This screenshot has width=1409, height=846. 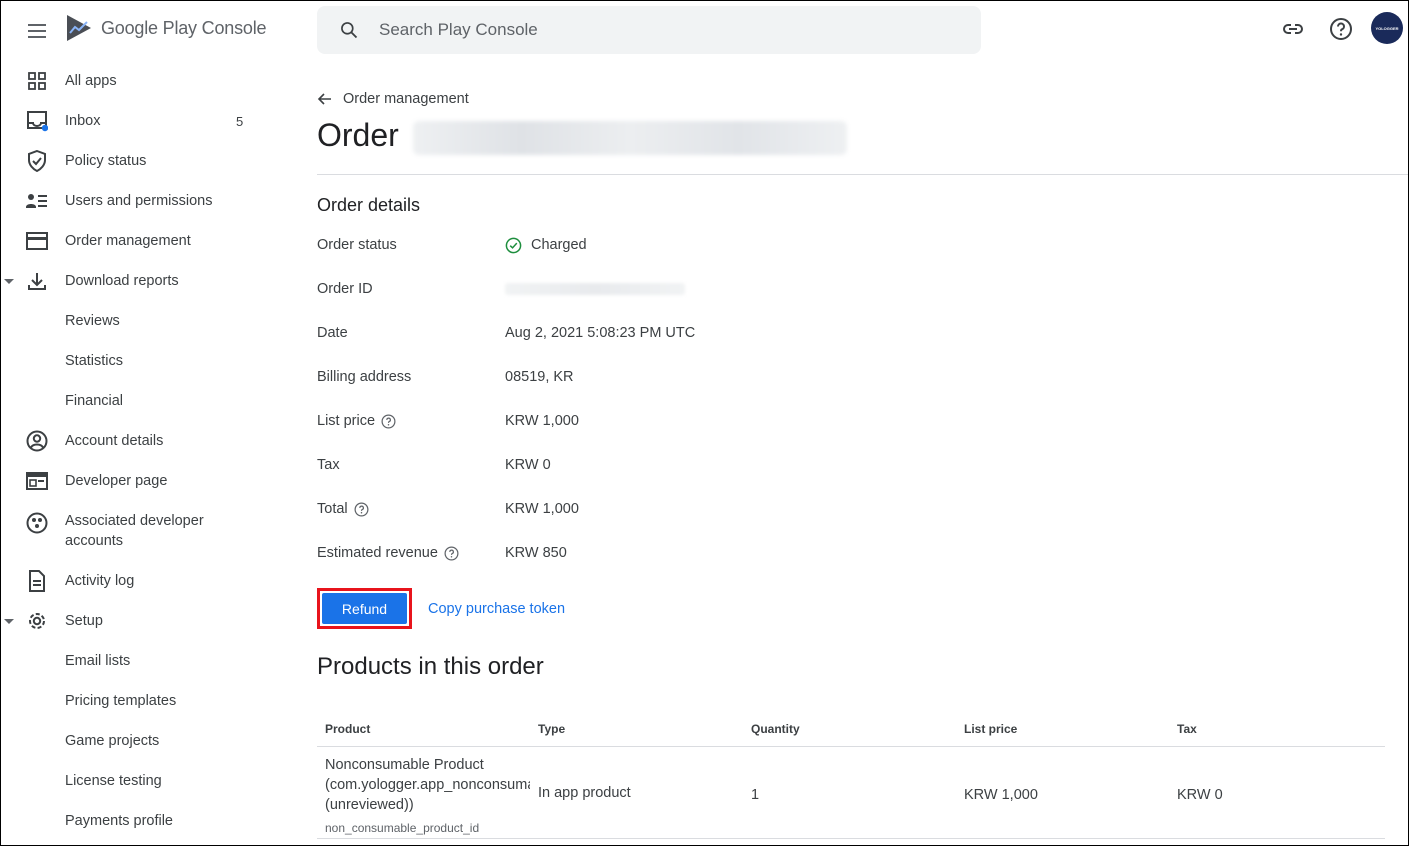 What do you see at coordinates (348, 729) in the screenshot?
I see `column-header-product: Product` at bounding box center [348, 729].